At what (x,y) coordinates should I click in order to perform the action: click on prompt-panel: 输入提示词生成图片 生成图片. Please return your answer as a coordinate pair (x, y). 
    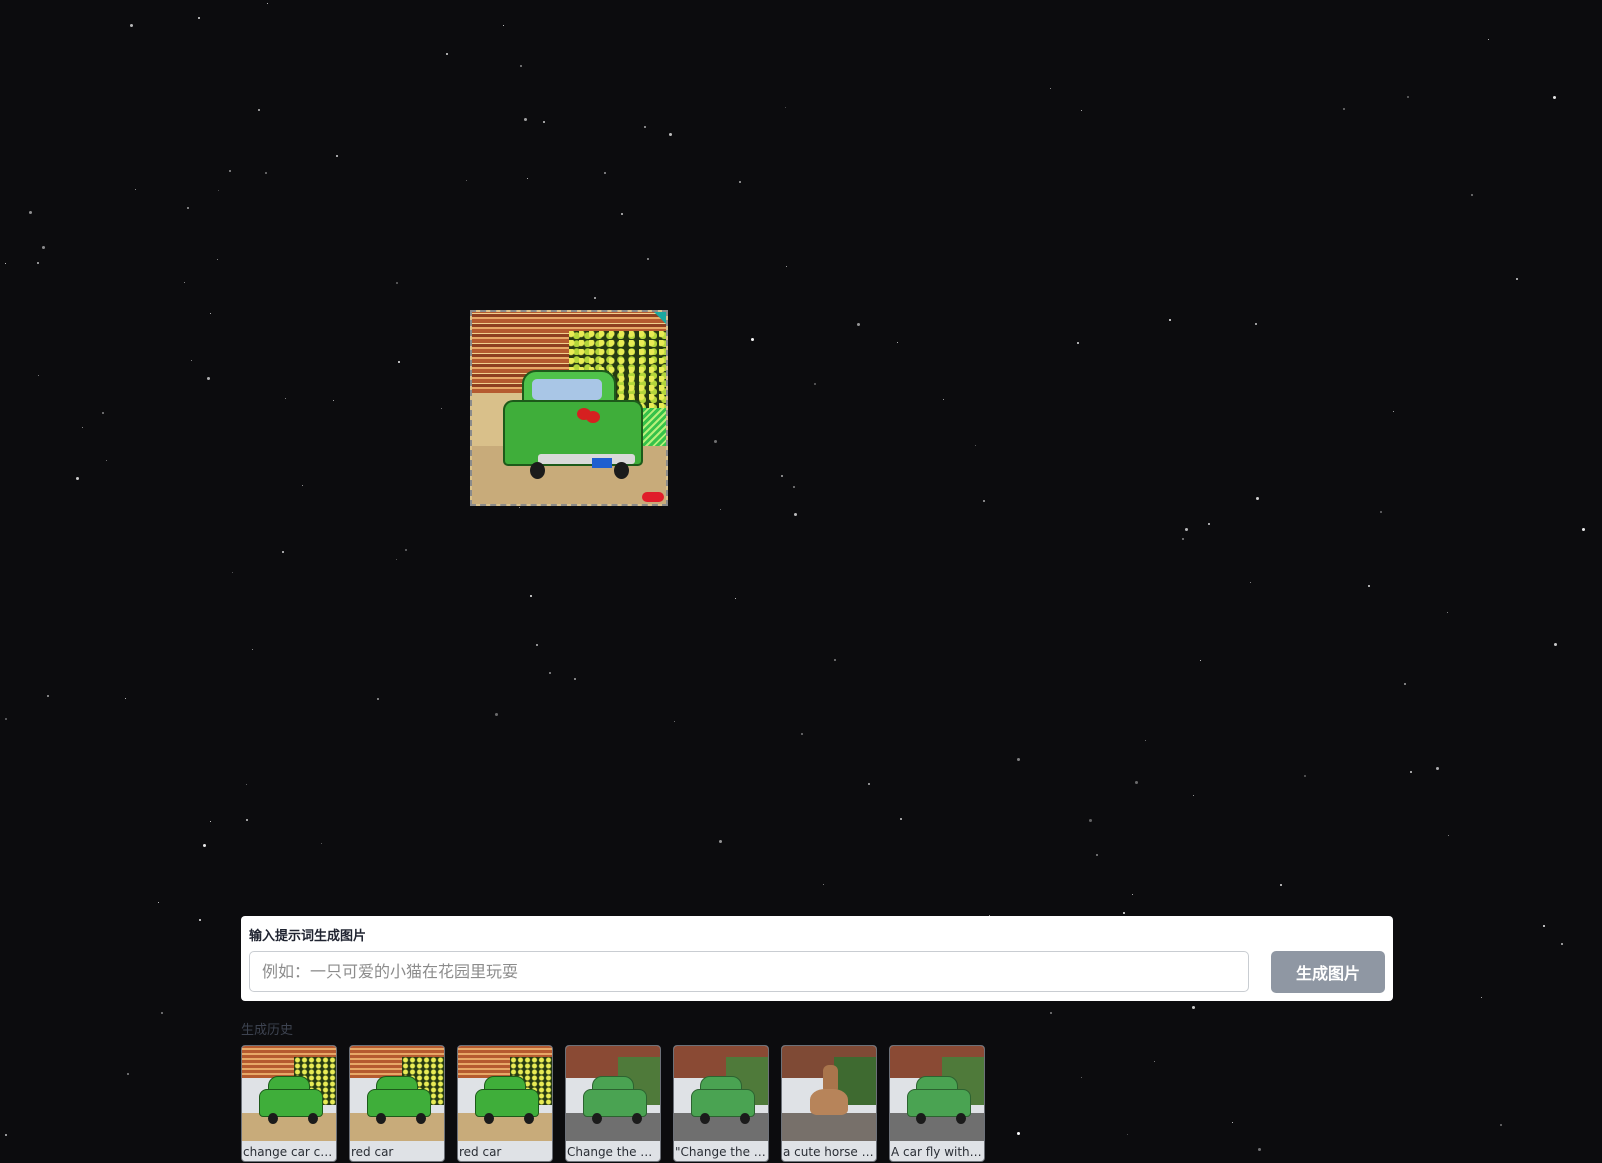
    Looking at the image, I should click on (817, 958).